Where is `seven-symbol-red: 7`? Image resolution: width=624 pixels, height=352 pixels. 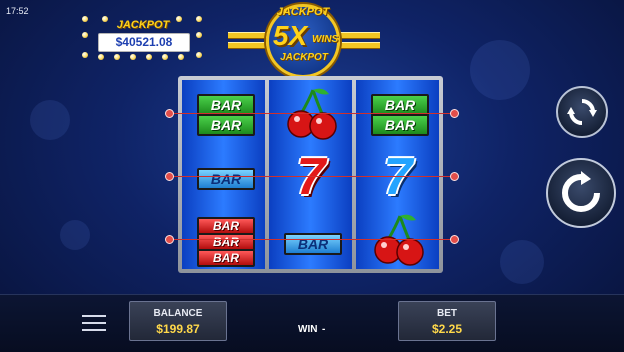 seven-symbol-red: 7 is located at coordinates (311, 177).